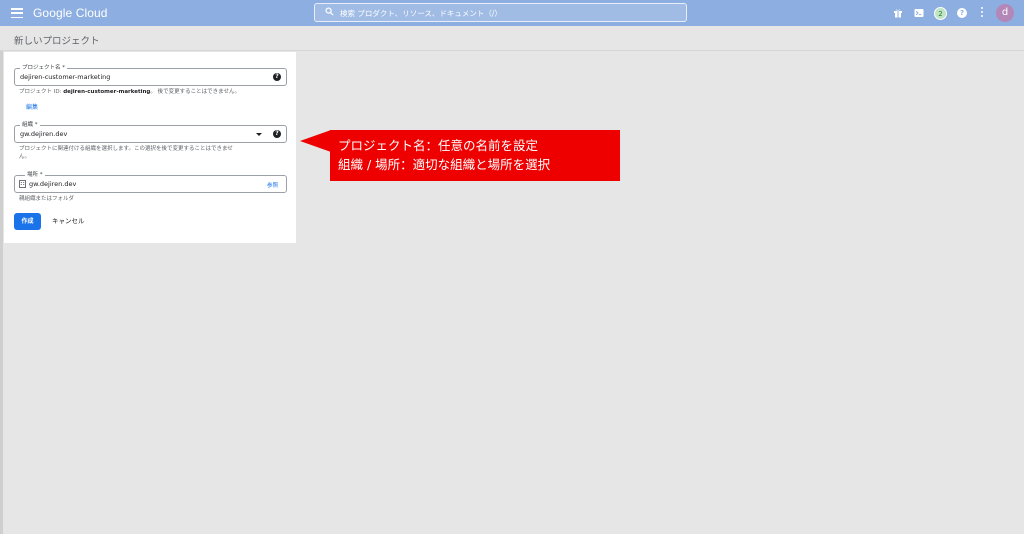 The image size is (1024, 534). Describe the element at coordinates (32, 106) in the screenshot. I see `edit-project-id-link: 編集` at that location.